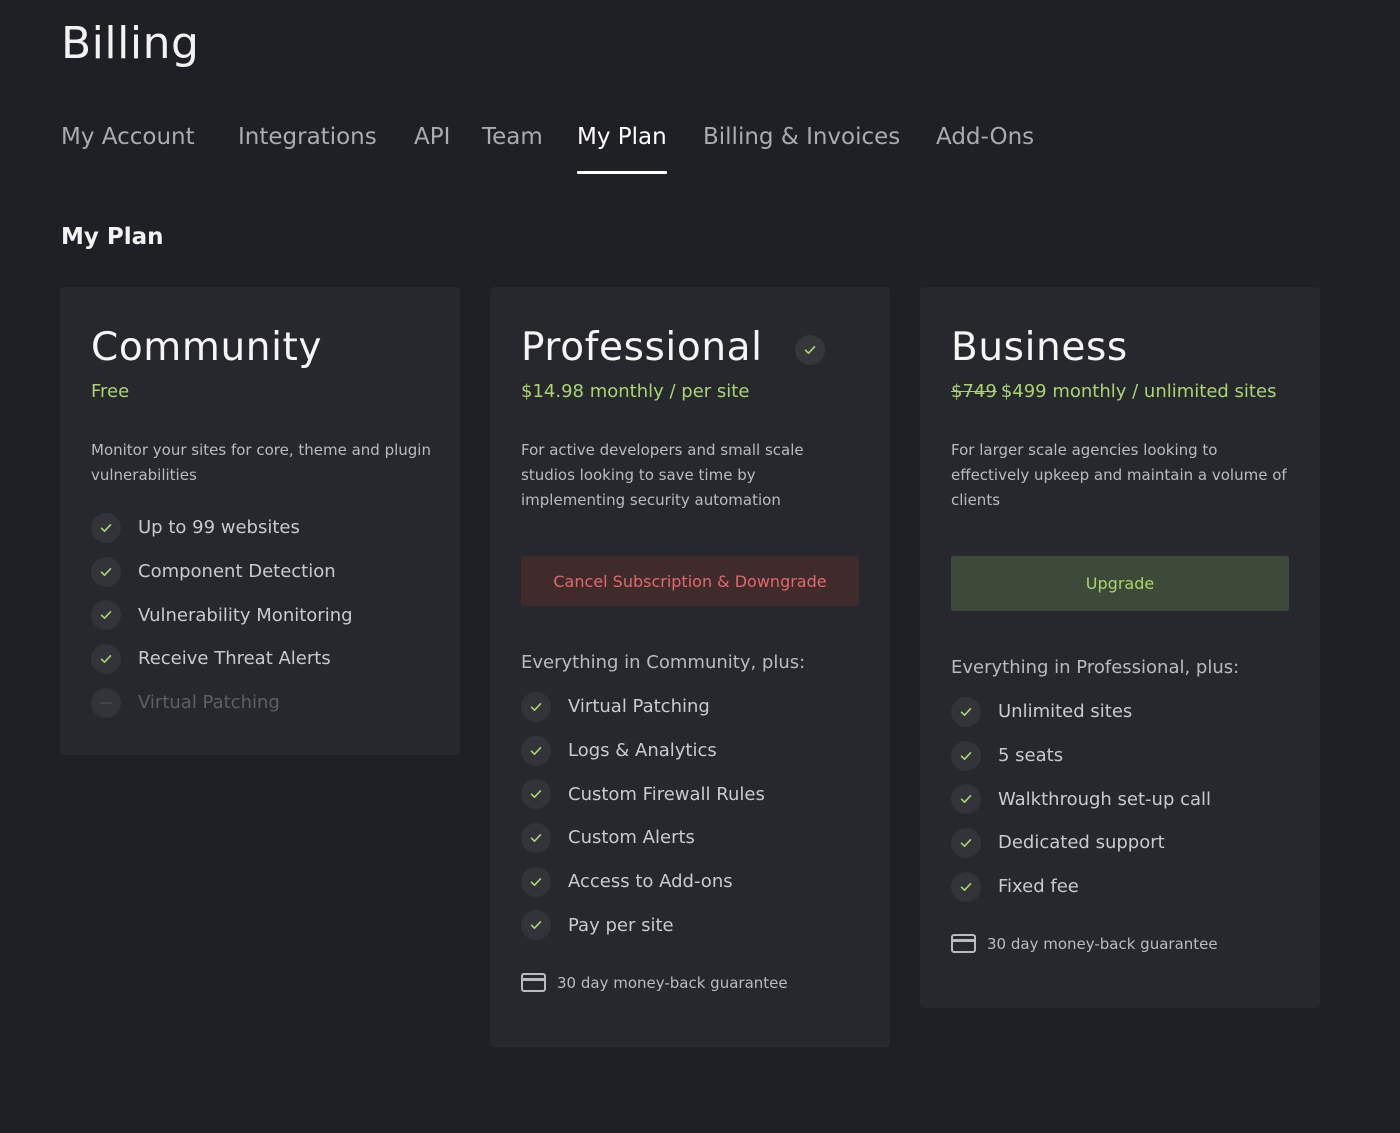 The width and height of the screenshot is (1400, 1133). I want to click on tab-billing-invoices: Billing & Invoices, so click(801, 149).